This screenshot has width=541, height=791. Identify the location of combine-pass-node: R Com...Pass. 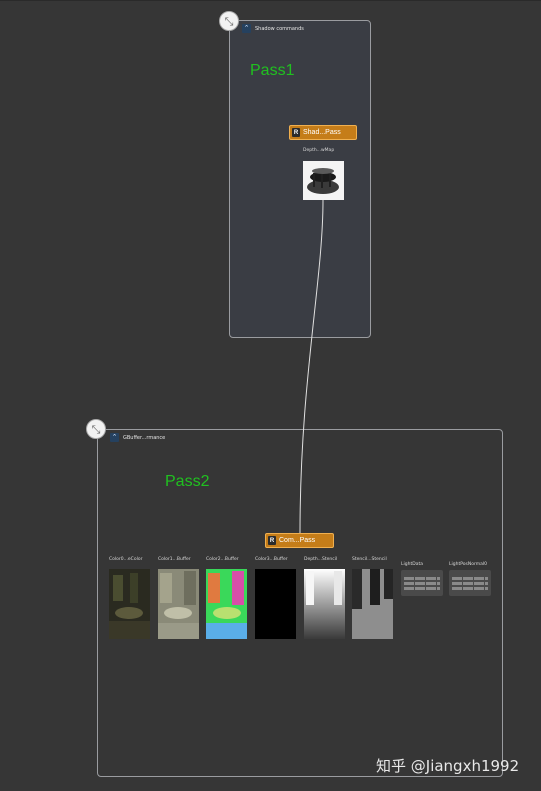
(299, 540).